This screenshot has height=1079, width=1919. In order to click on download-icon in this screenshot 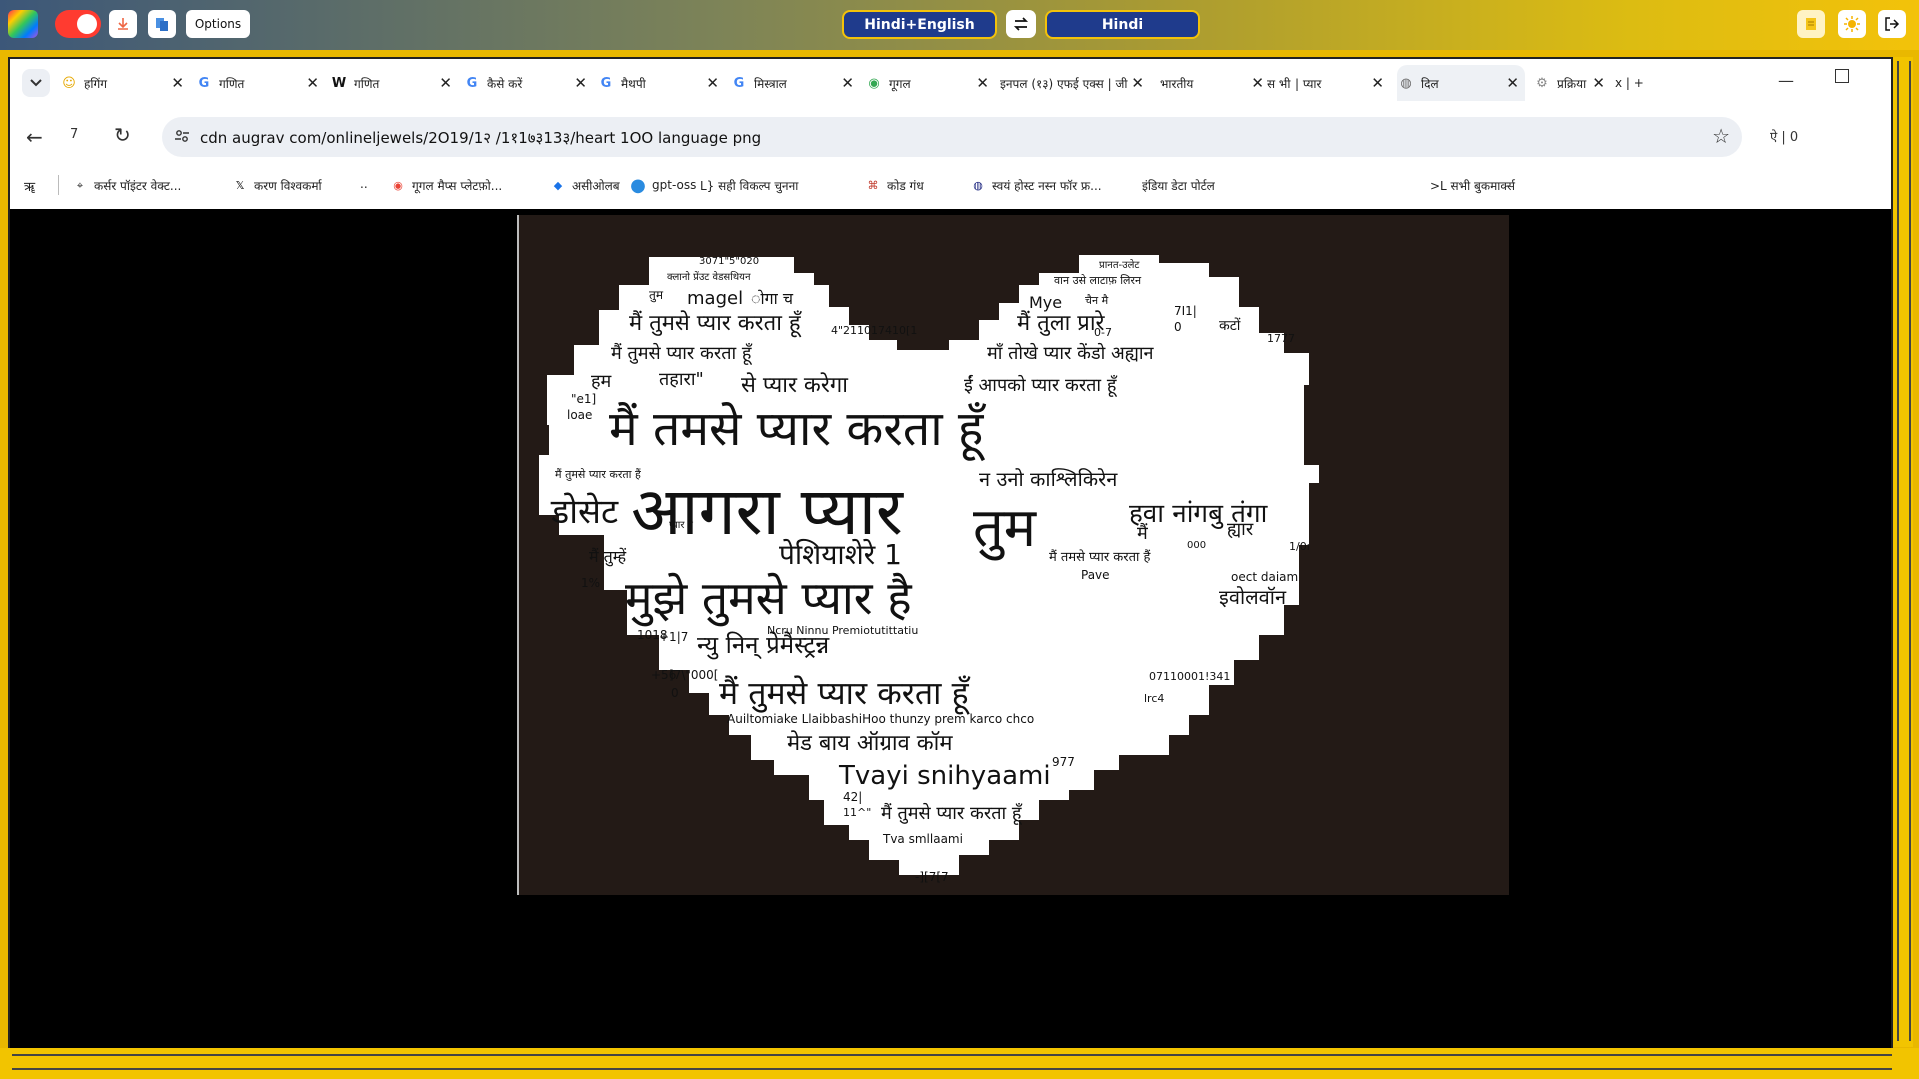, I will do `click(123, 24)`.